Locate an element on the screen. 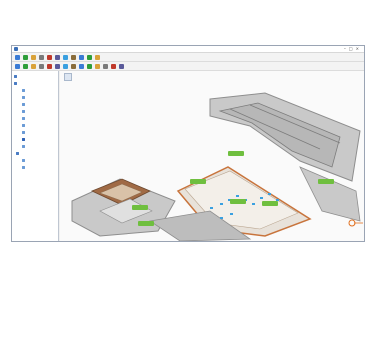 Image resolution: width=377 pixels, height=337 pixels. measure-icon is located at coordinates (49, 66).